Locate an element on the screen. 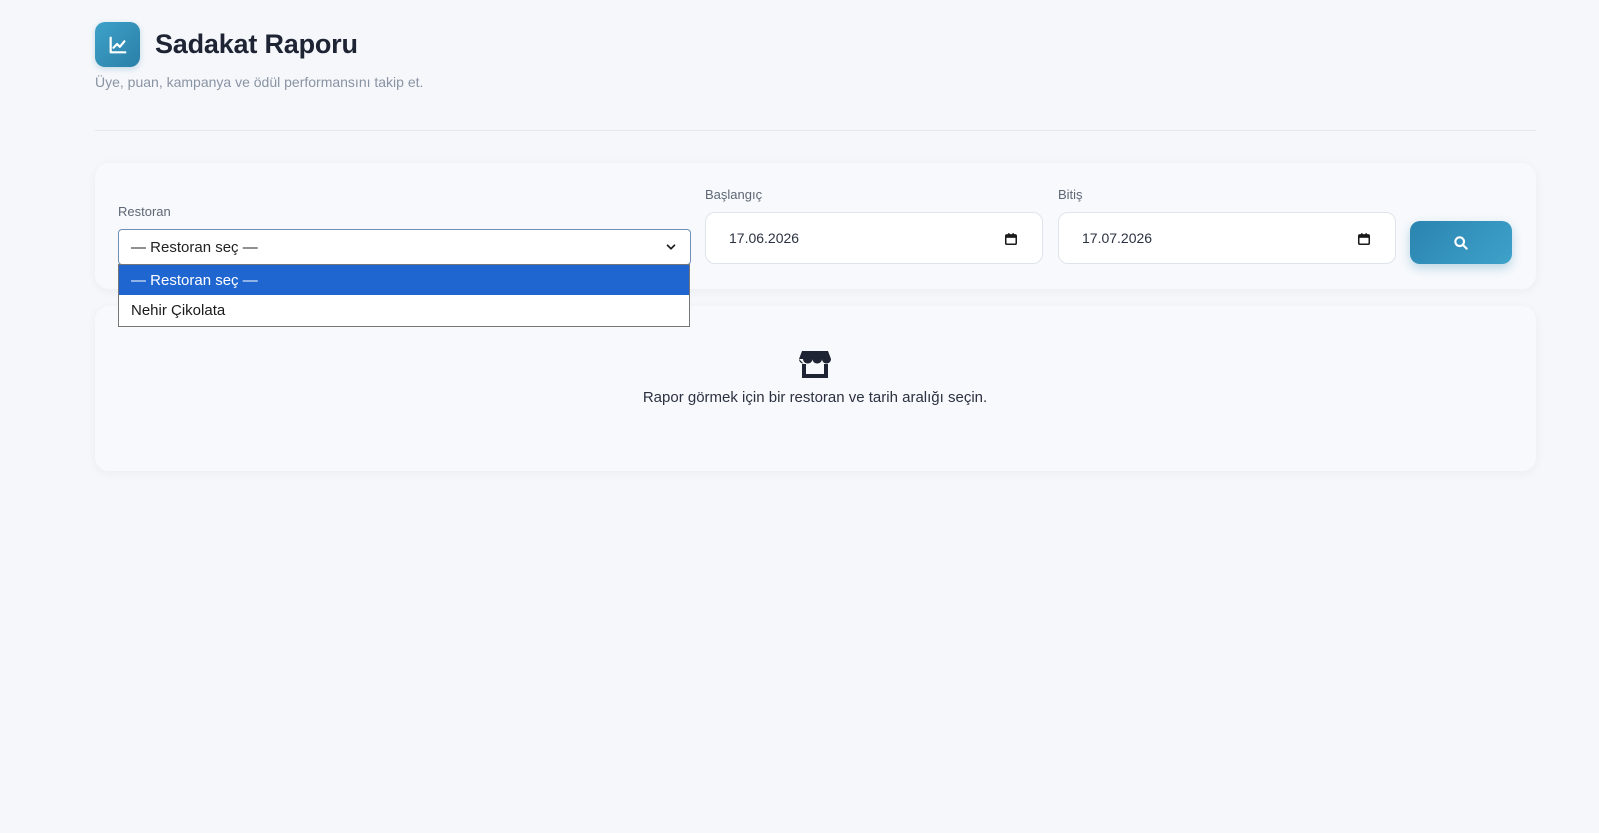 This screenshot has height=833, width=1599. search-icon is located at coordinates (1461, 242).